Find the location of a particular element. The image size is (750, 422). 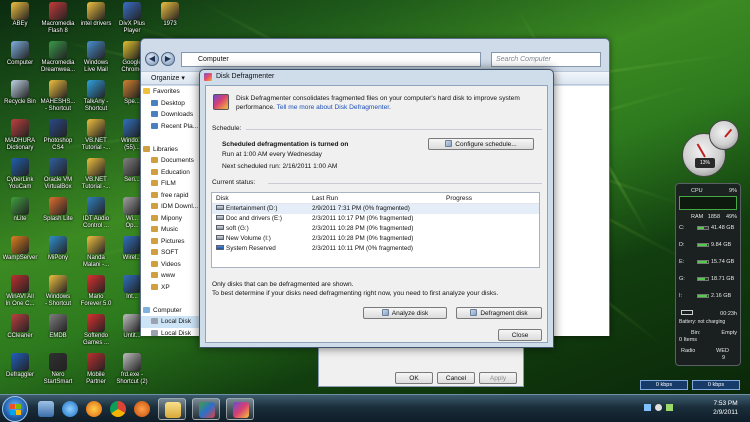

media-player-icon is located at coordinates (142, 409).